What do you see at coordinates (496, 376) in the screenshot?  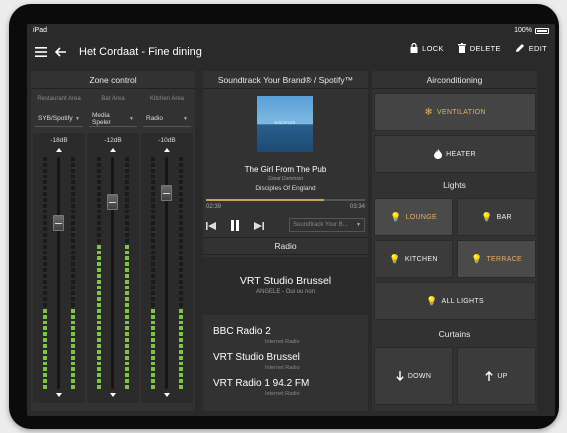 I see `curtains-up-button: UP` at bounding box center [496, 376].